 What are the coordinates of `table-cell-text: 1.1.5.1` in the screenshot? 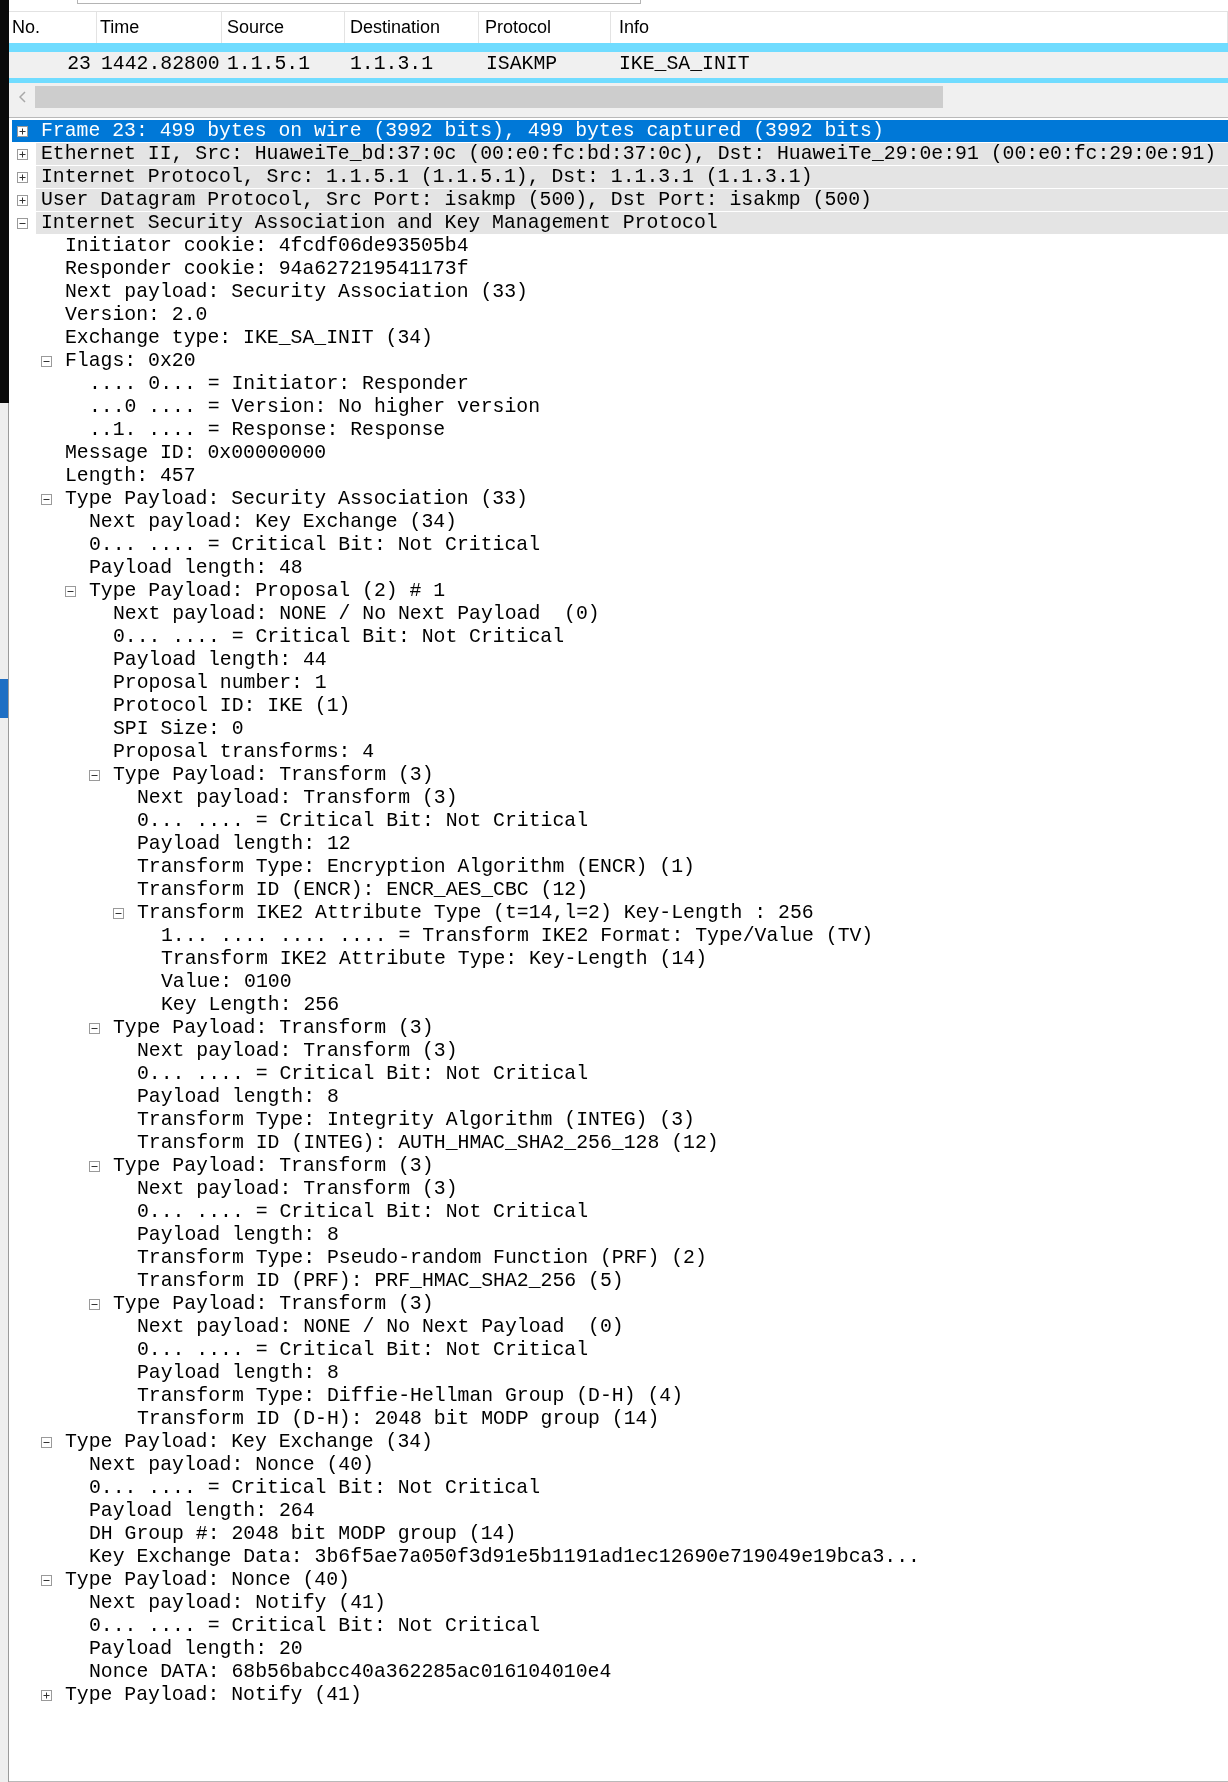 It's located at (268, 65).